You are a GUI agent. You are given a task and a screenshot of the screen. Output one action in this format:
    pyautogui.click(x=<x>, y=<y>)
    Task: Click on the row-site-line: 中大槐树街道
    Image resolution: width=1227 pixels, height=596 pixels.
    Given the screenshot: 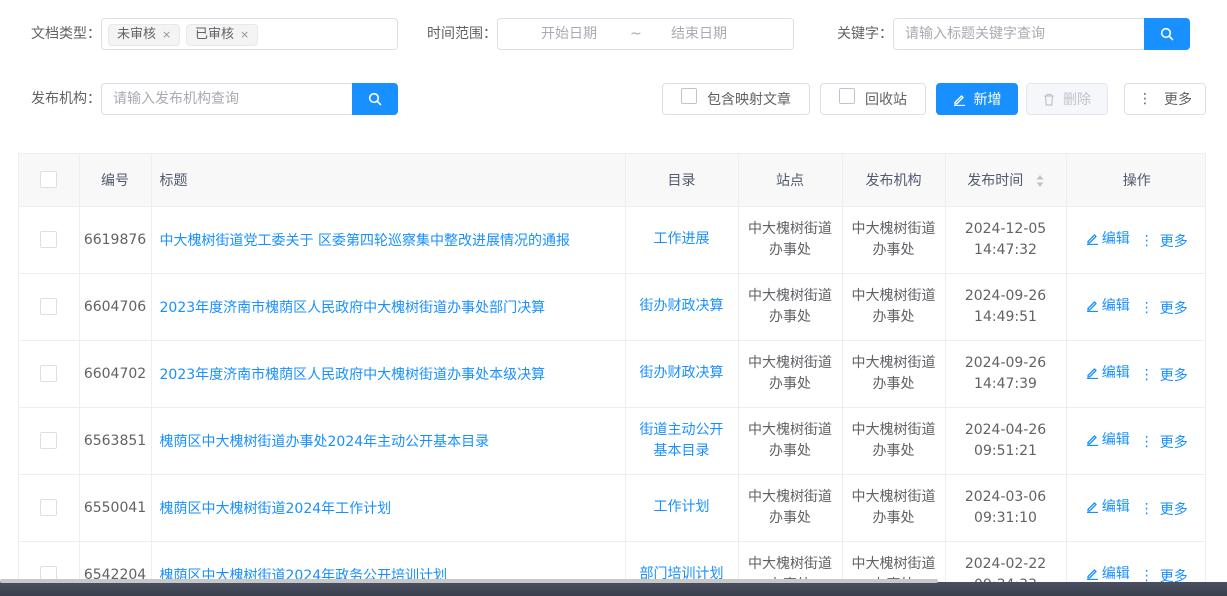 What is the action you would take?
    pyautogui.click(x=790, y=563)
    